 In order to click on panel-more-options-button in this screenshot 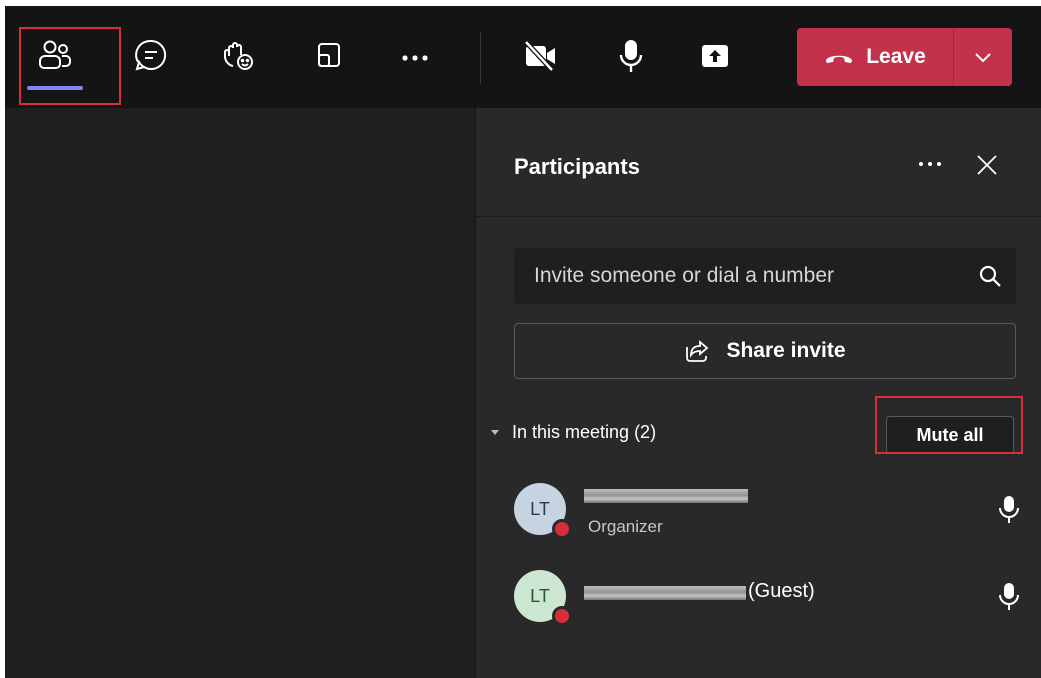, I will do `click(930, 164)`.